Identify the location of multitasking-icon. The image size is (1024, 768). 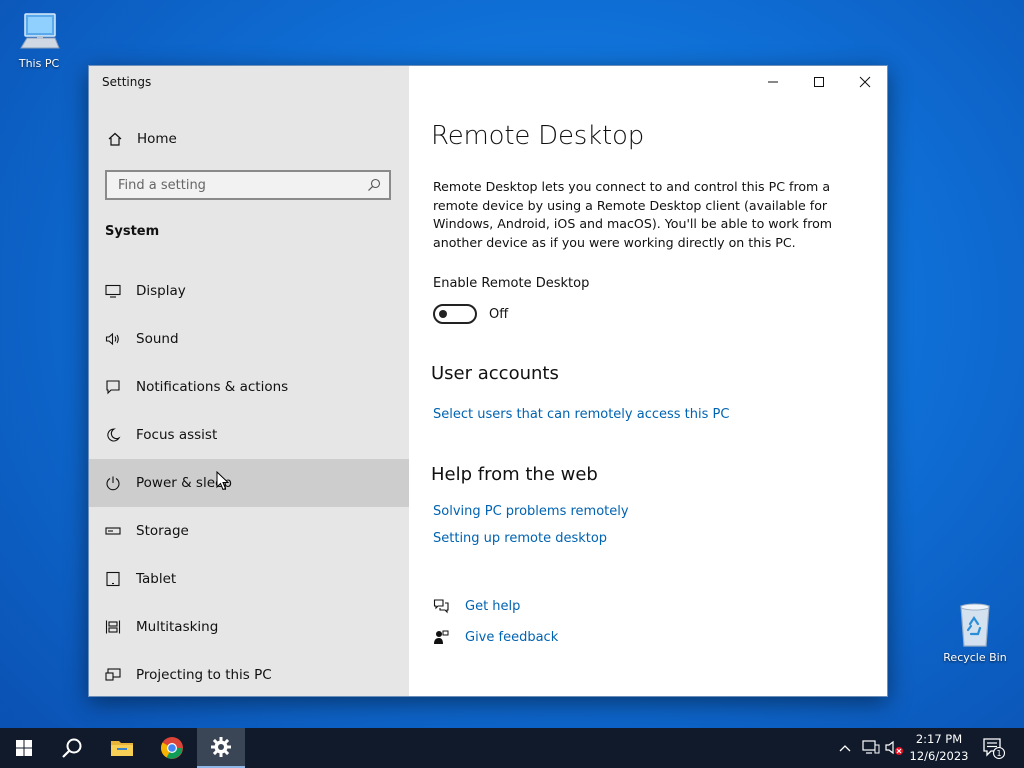
(113, 627).